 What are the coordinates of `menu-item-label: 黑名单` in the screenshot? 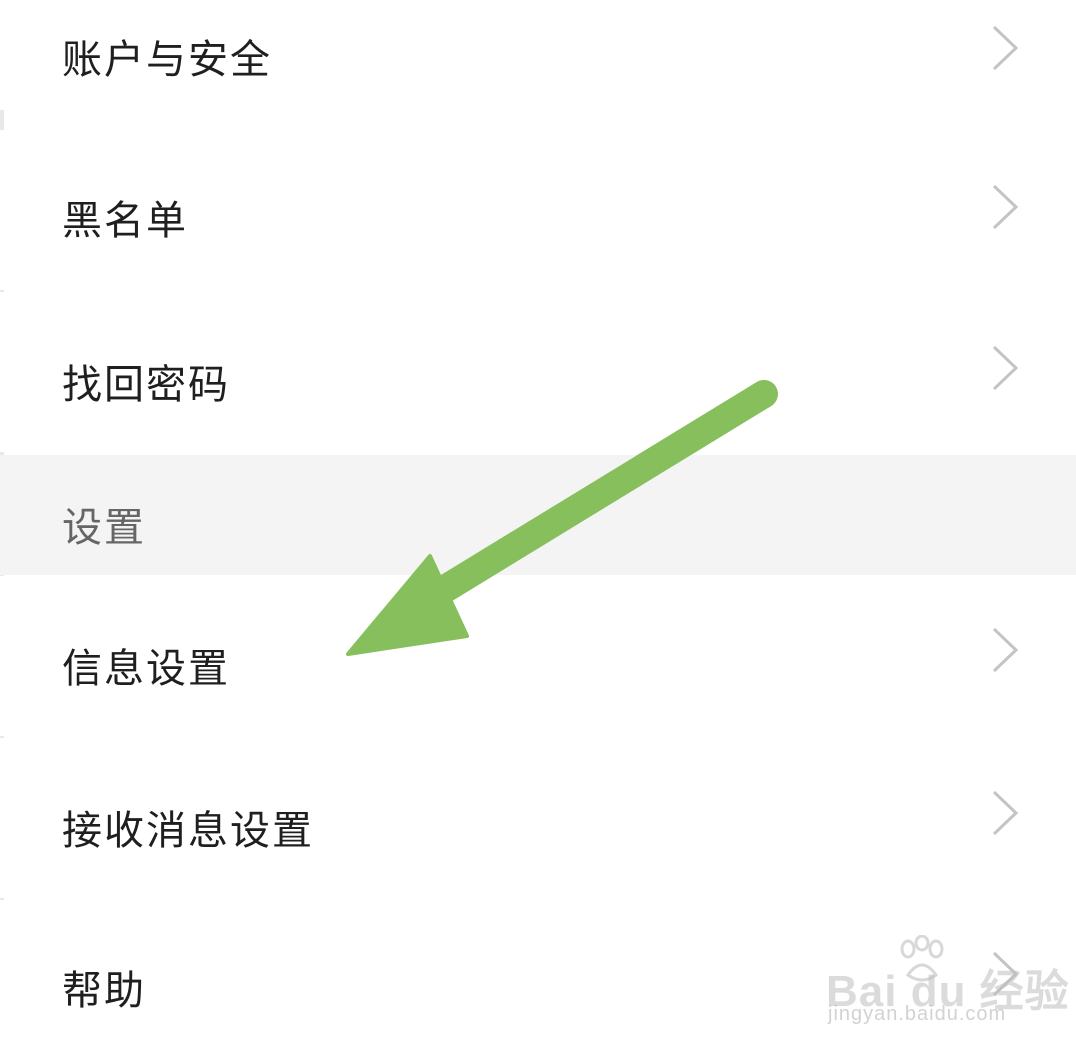 It's located at (125, 221).